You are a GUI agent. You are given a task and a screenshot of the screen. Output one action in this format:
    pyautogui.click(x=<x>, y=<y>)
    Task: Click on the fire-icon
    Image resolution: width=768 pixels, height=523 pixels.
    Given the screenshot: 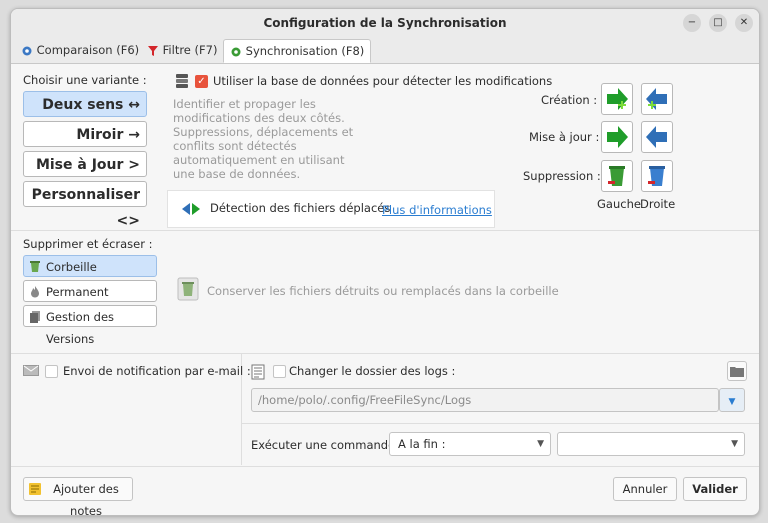 What is the action you would take?
    pyautogui.click(x=35, y=292)
    